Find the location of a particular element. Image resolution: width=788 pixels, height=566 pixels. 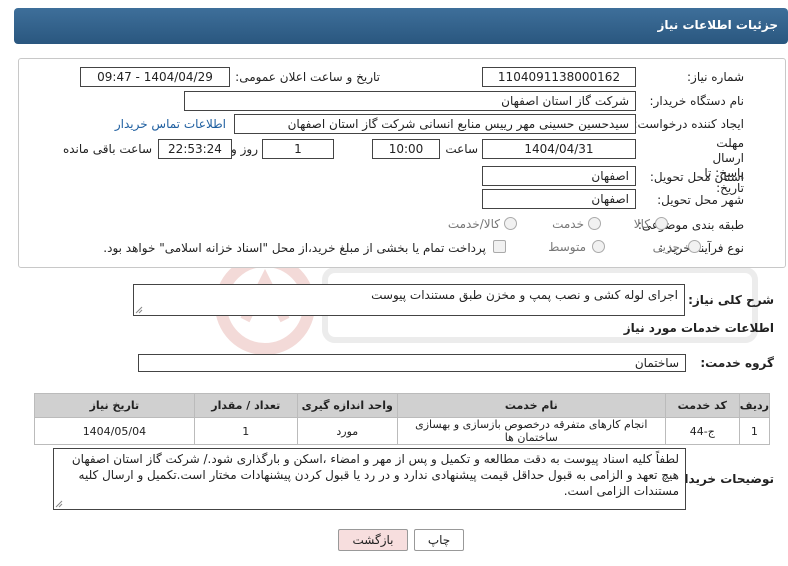

summary-label: شرح کلی نیاز: is located at coordinates (731, 300).